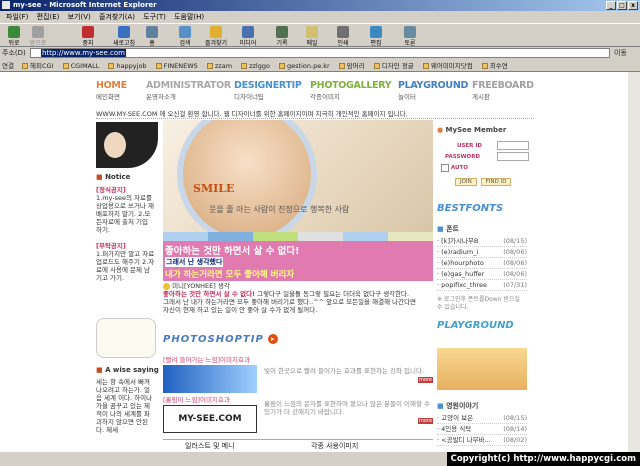 This screenshot has height=466, width=640. I want to click on list-item: · <공발디 나무바... (08/02), so click(482, 440).